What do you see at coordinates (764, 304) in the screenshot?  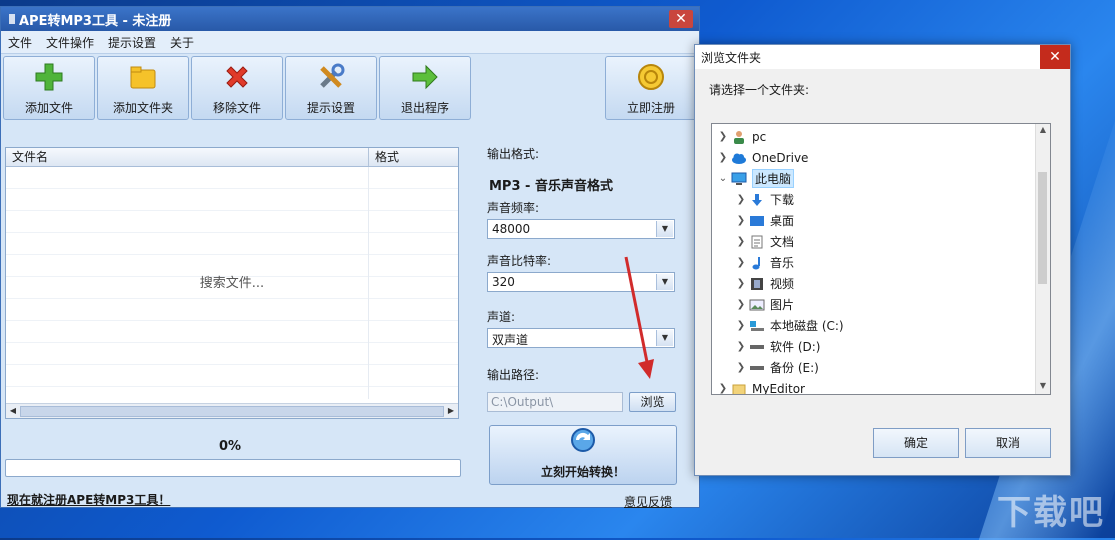 I see `tree-node-pictures: ❯ 图片` at bounding box center [764, 304].